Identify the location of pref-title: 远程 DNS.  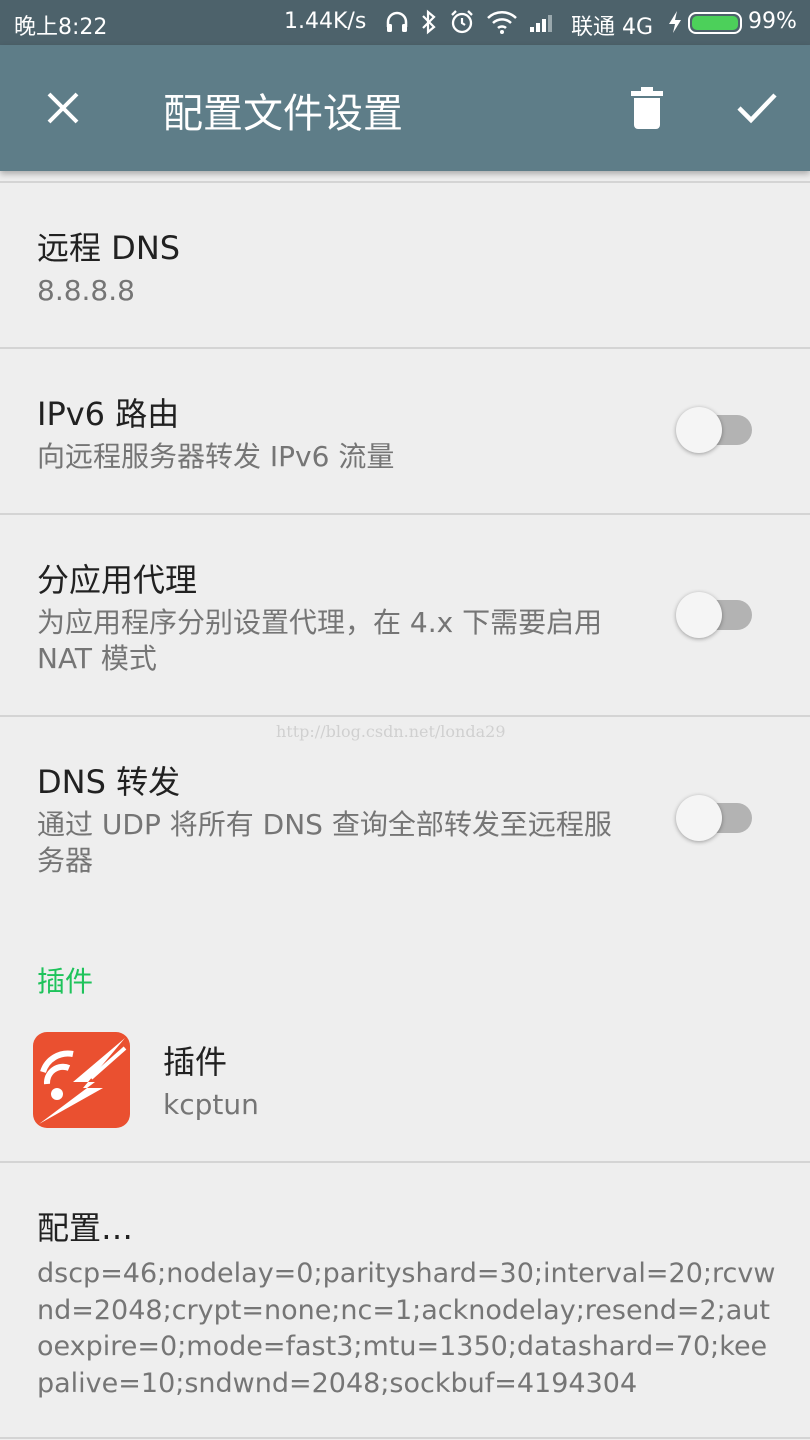
(109, 248).